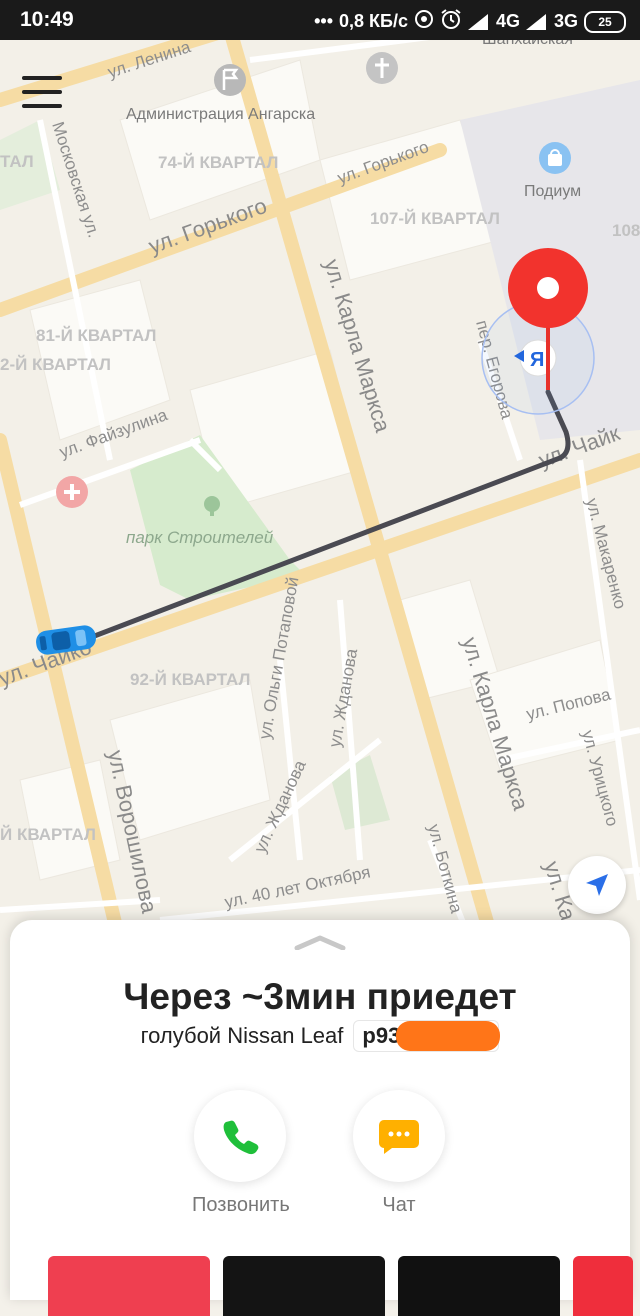 This screenshot has height=1316, width=640. I want to click on shopping-bag-icon, so click(555, 158).